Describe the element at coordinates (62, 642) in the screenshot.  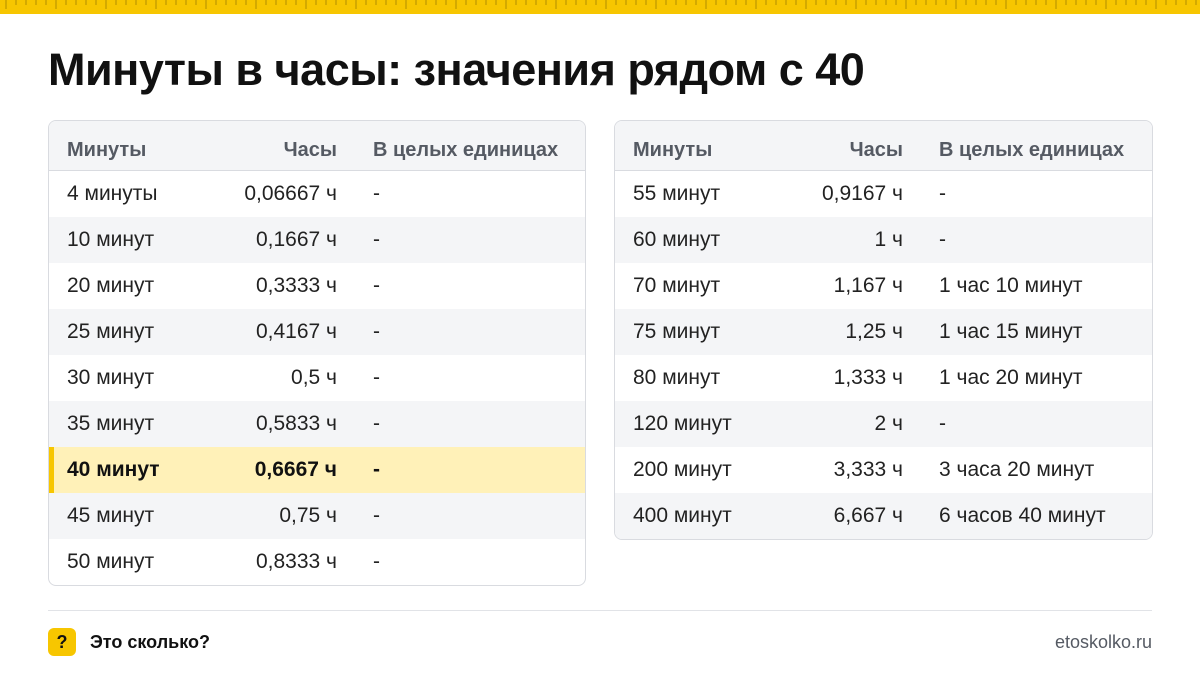
I see `question-icon: ?` at that location.